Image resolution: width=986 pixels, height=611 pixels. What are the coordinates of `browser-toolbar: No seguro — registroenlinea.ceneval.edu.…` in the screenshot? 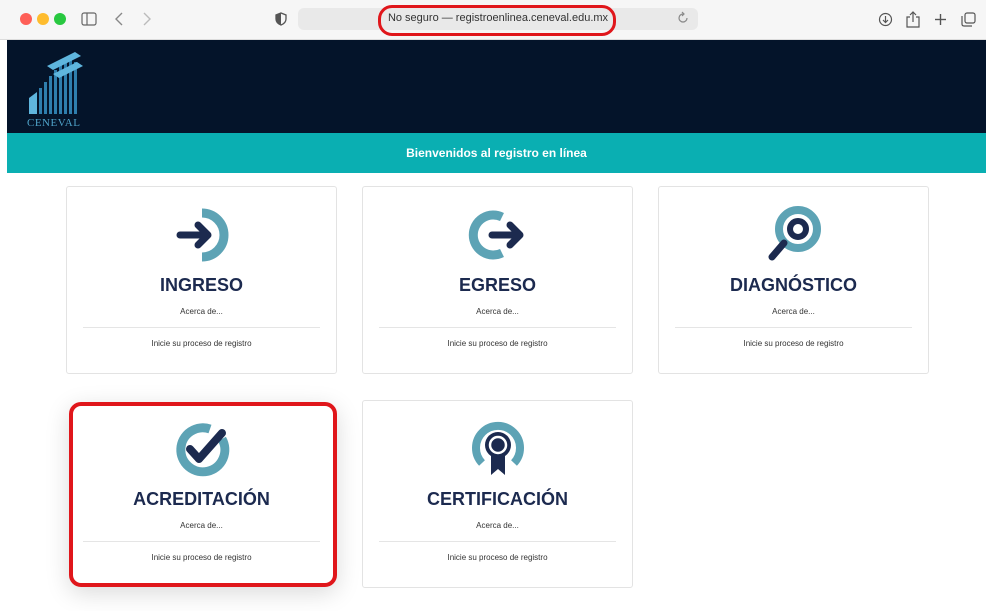 It's located at (493, 20).